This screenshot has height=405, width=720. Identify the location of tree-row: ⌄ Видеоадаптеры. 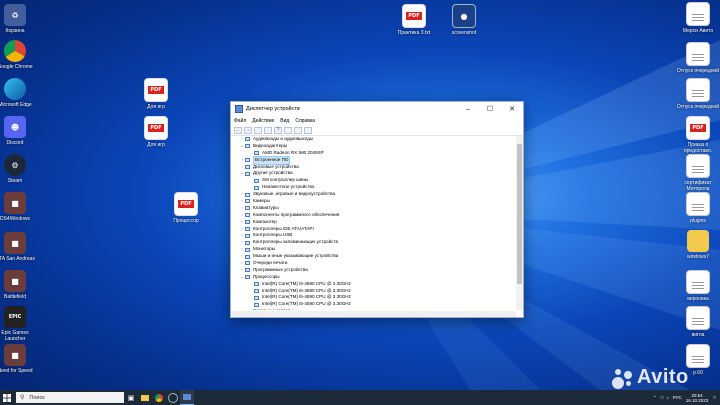
(374, 146).